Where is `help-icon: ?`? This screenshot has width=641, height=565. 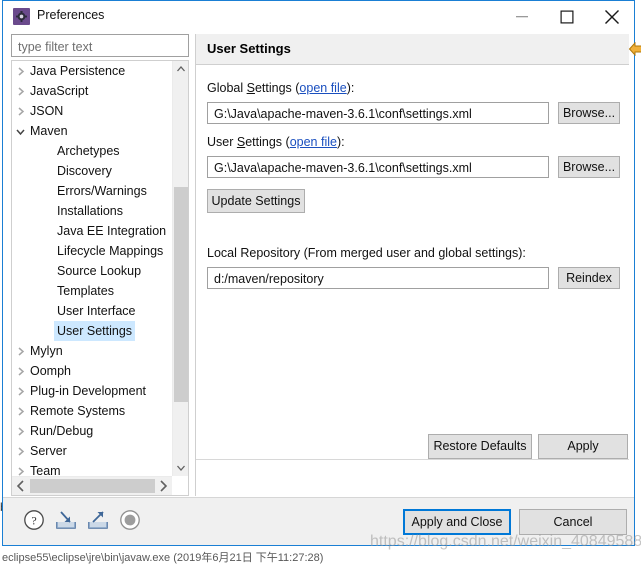 help-icon: ? is located at coordinates (35, 521).